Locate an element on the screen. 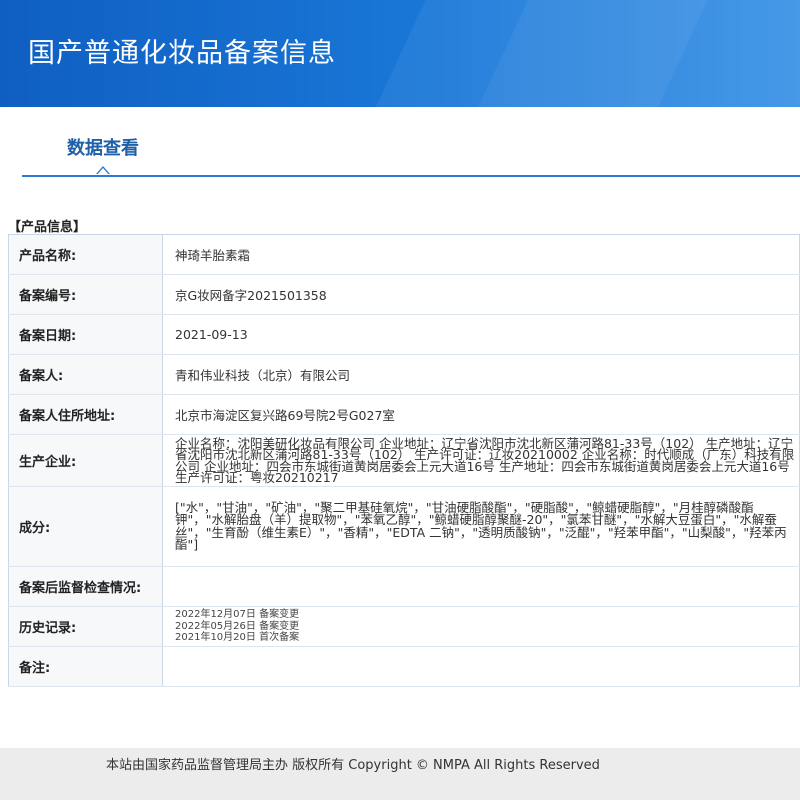  tab-data-view: 数据查看 is located at coordinates (103, 147).